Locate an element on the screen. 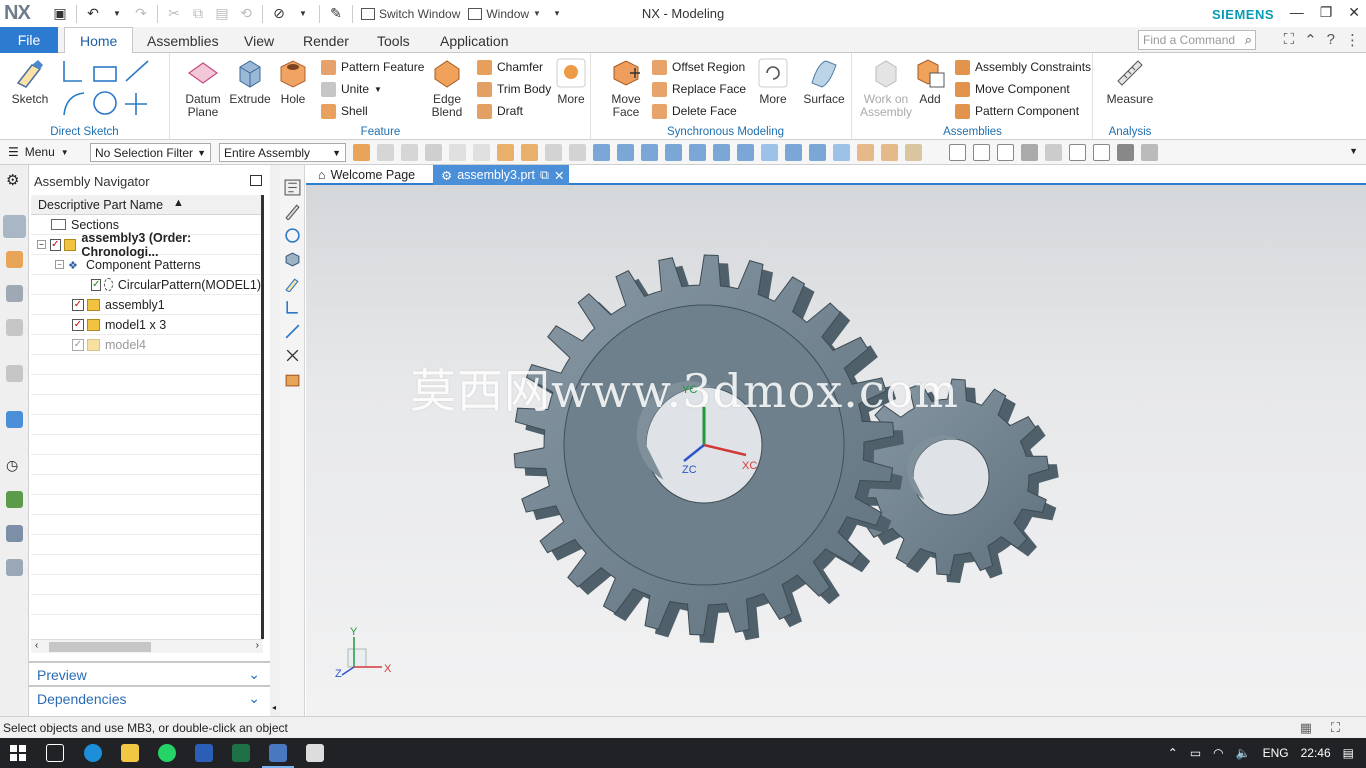  selection-icon: ▦ is located at coordinates (1306, 728).